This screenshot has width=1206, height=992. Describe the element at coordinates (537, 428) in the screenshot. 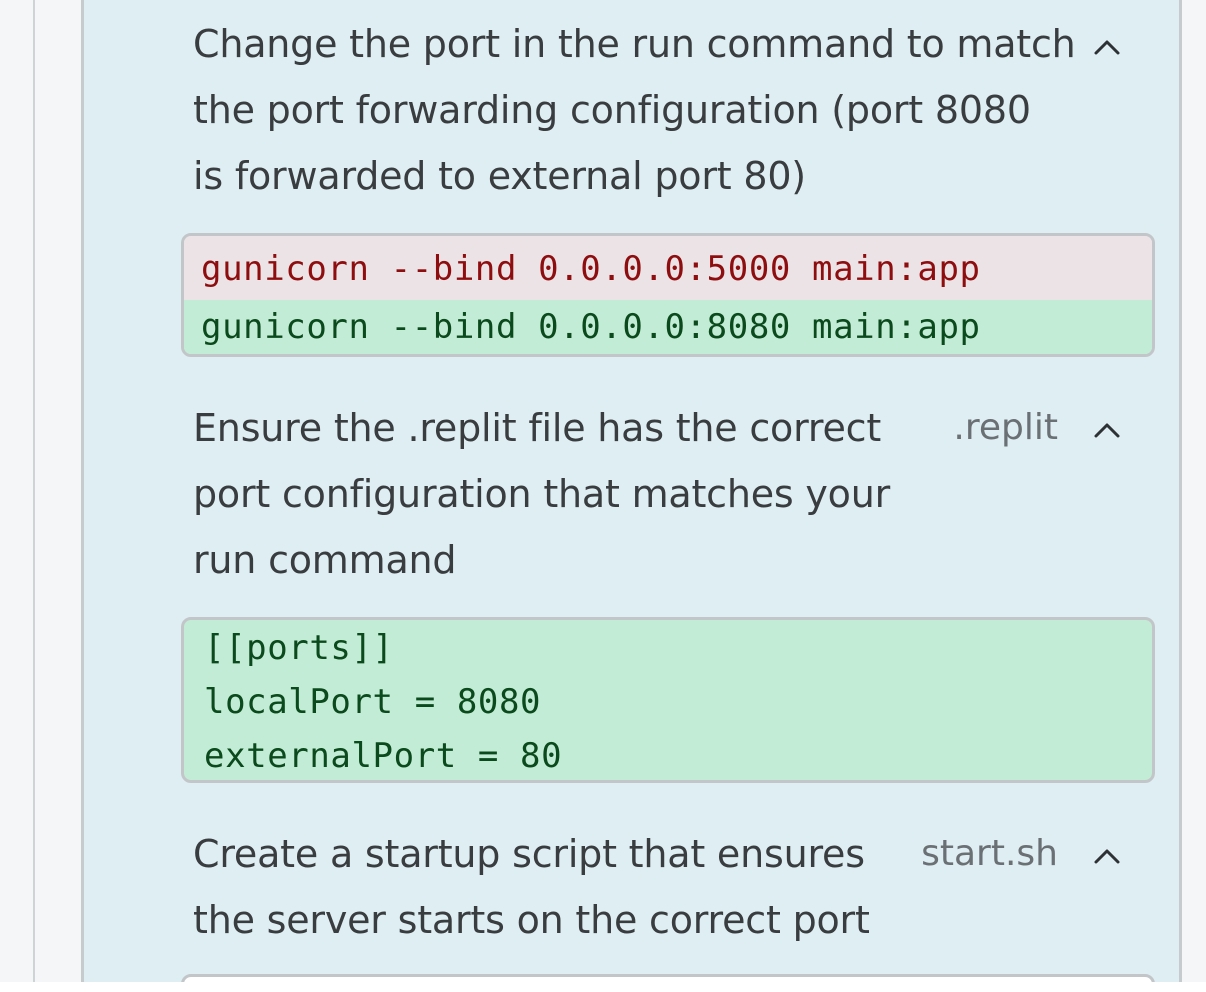

I see `step-2-line: Ensure the .replit file has the correct` at that location.